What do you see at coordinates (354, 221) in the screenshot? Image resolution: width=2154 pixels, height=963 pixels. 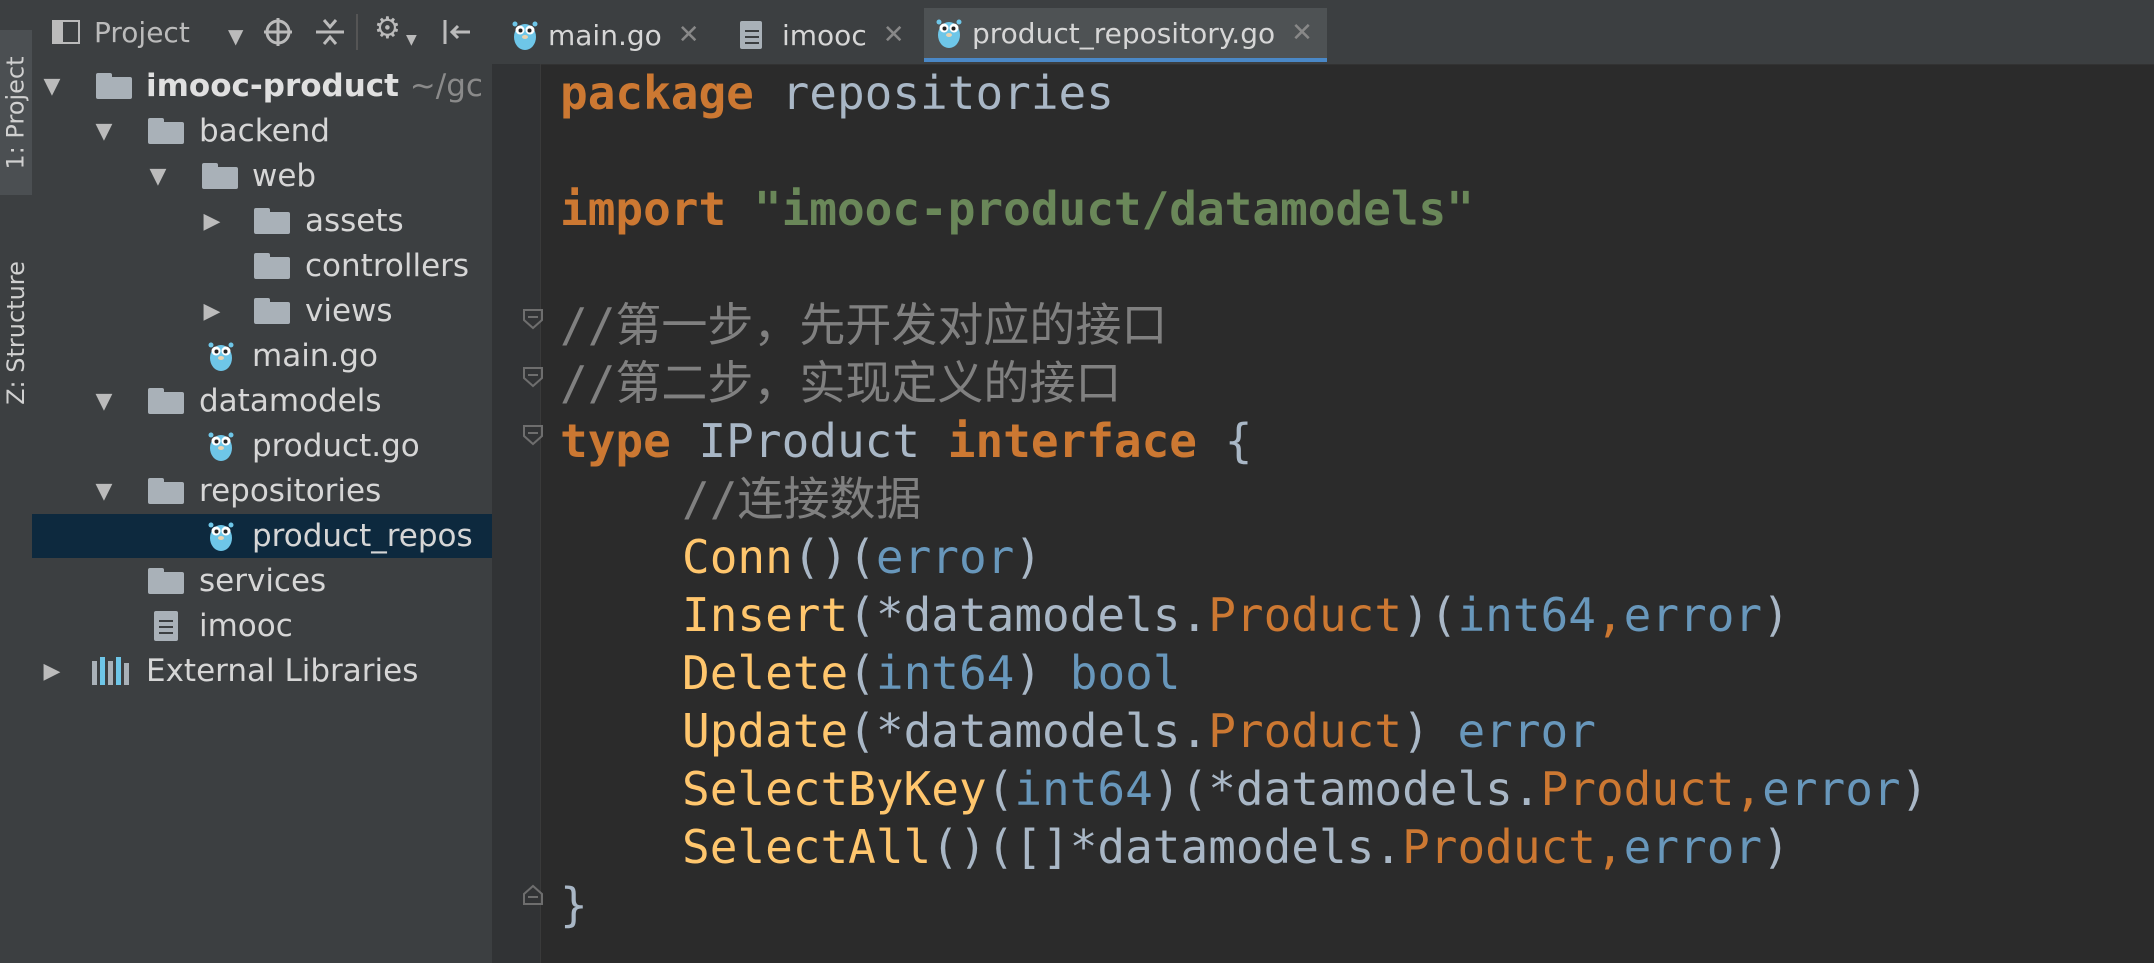 I see `tree-item-label: assets` at bounding box center [354, 221].